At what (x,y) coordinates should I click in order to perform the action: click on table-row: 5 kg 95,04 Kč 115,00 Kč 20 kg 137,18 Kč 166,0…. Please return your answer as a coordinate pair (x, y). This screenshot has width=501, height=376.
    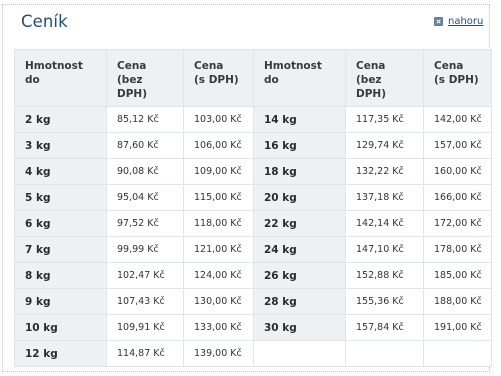
    Looking at the image, I should click on (253, 197).